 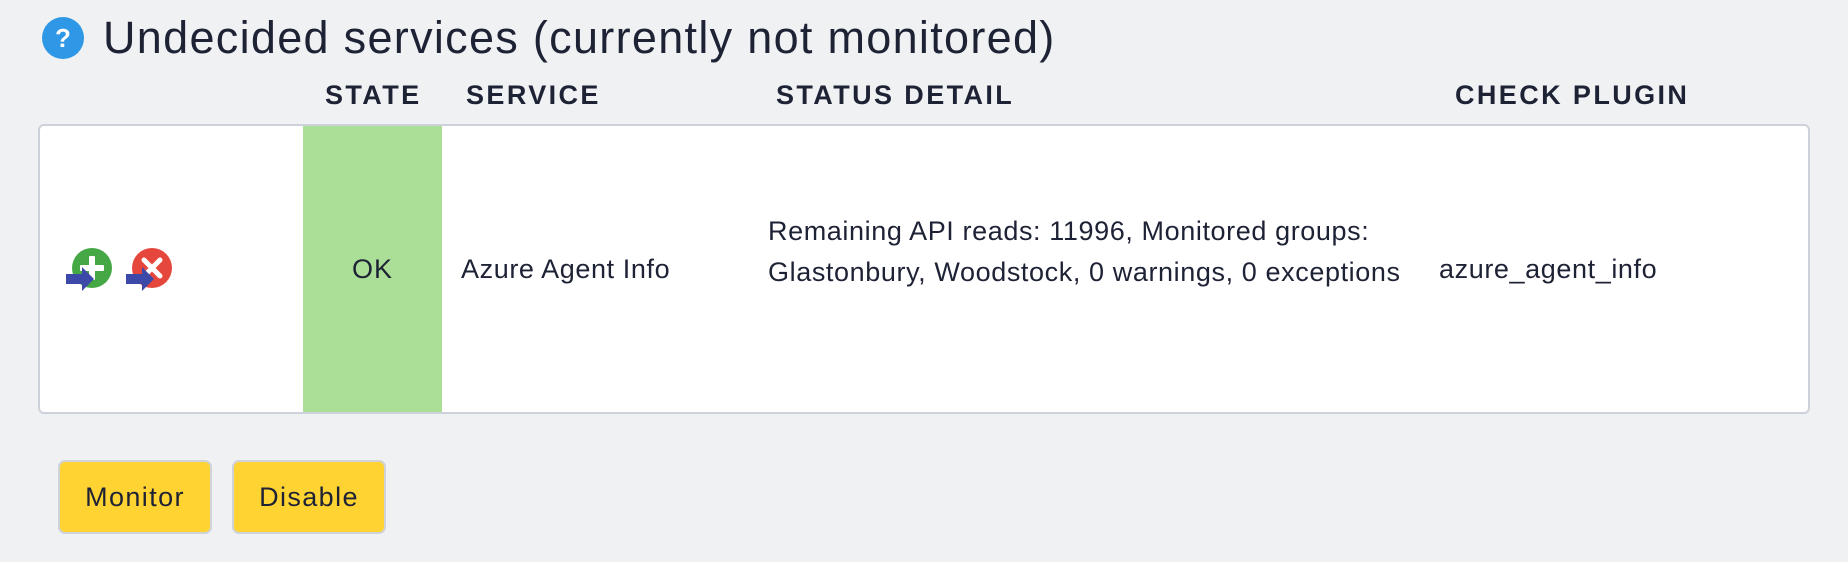 I want to click on column-header-check-plugin: CHECK PLUGIN, so click(x=1572, y=95).